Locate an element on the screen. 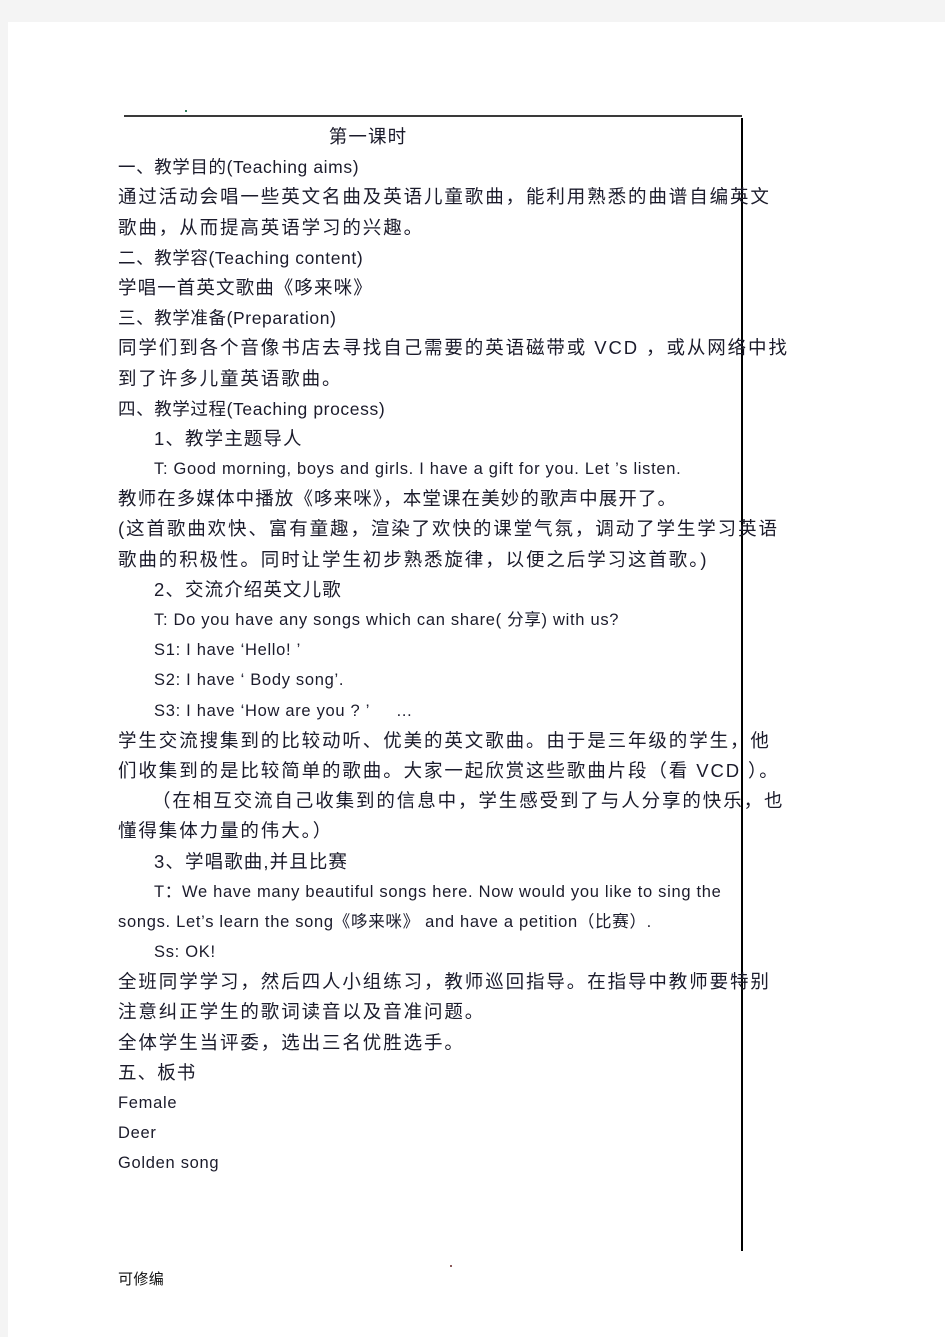 This screenshot has width=945, height=1337. document-line: 歌曲，从而提高英语学习的兴趣。 is located at coordinates (271, 227).